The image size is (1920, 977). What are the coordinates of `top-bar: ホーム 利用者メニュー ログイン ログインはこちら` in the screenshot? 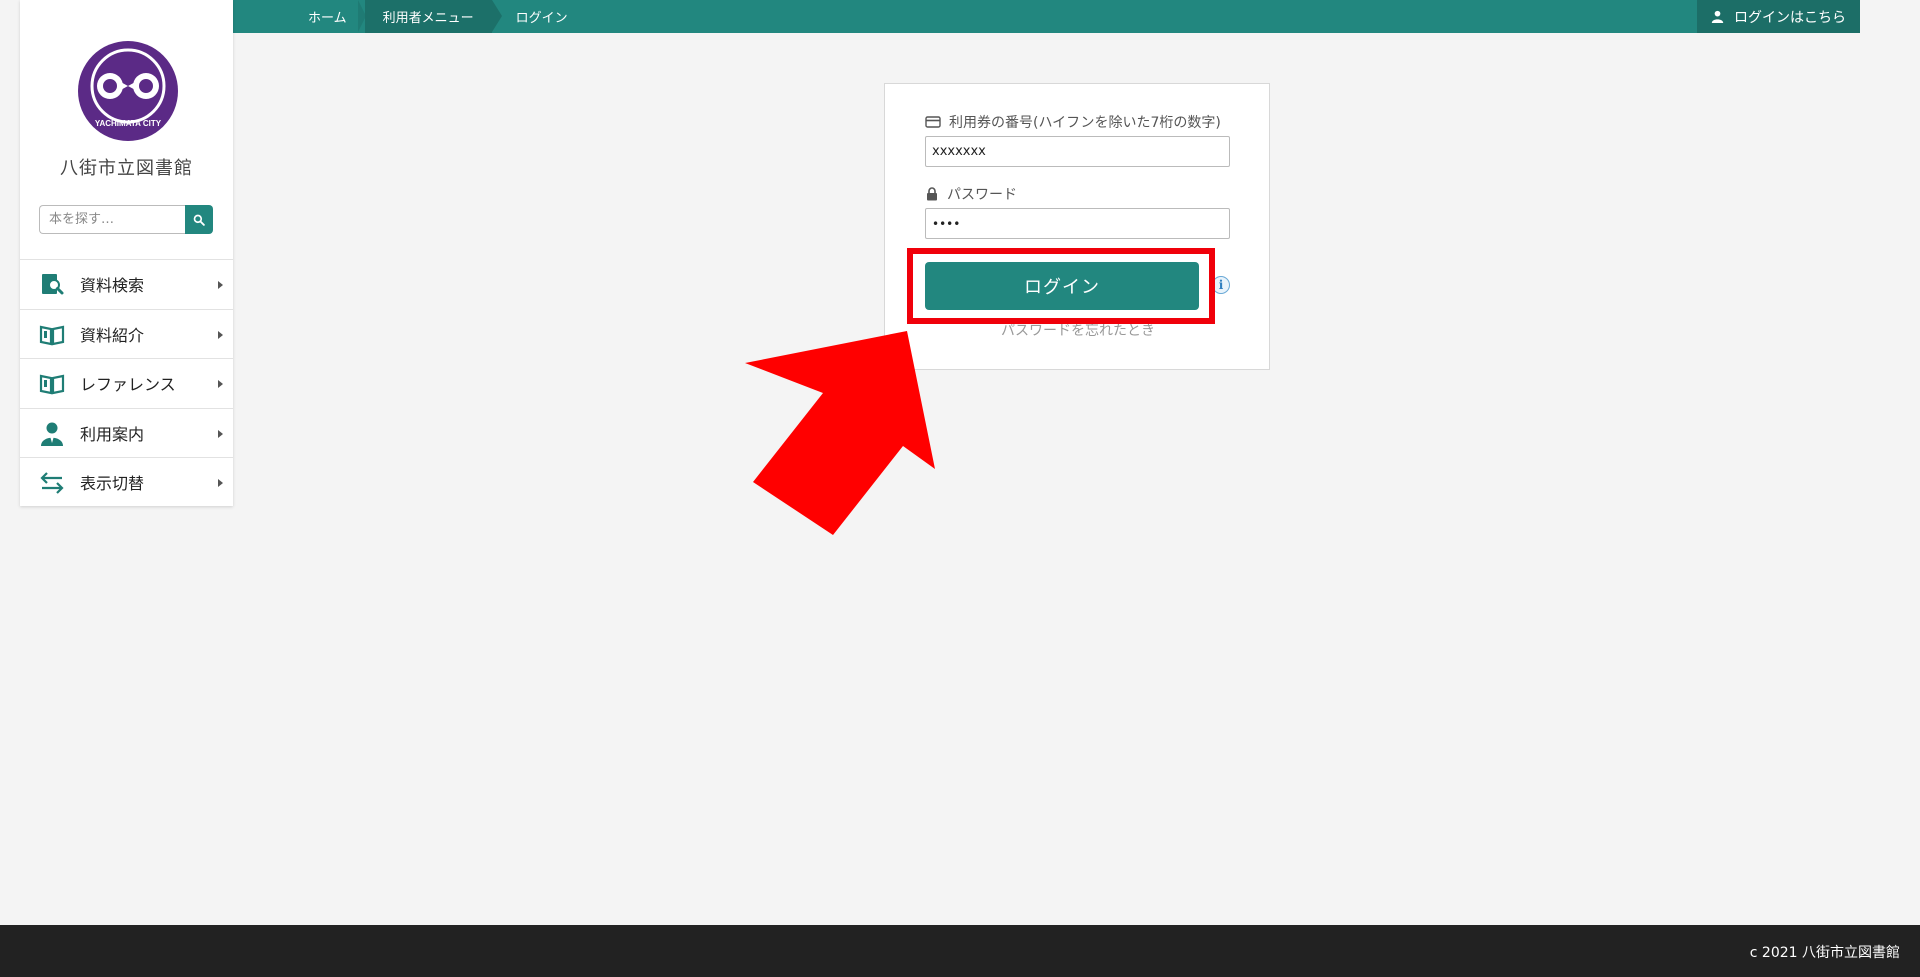 It's located at (960, 16).